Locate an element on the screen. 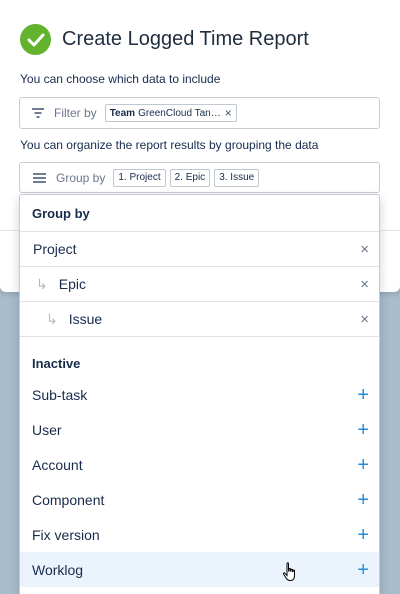  group-chip-epic: 2. Epic is located at coordinates (190, 177).